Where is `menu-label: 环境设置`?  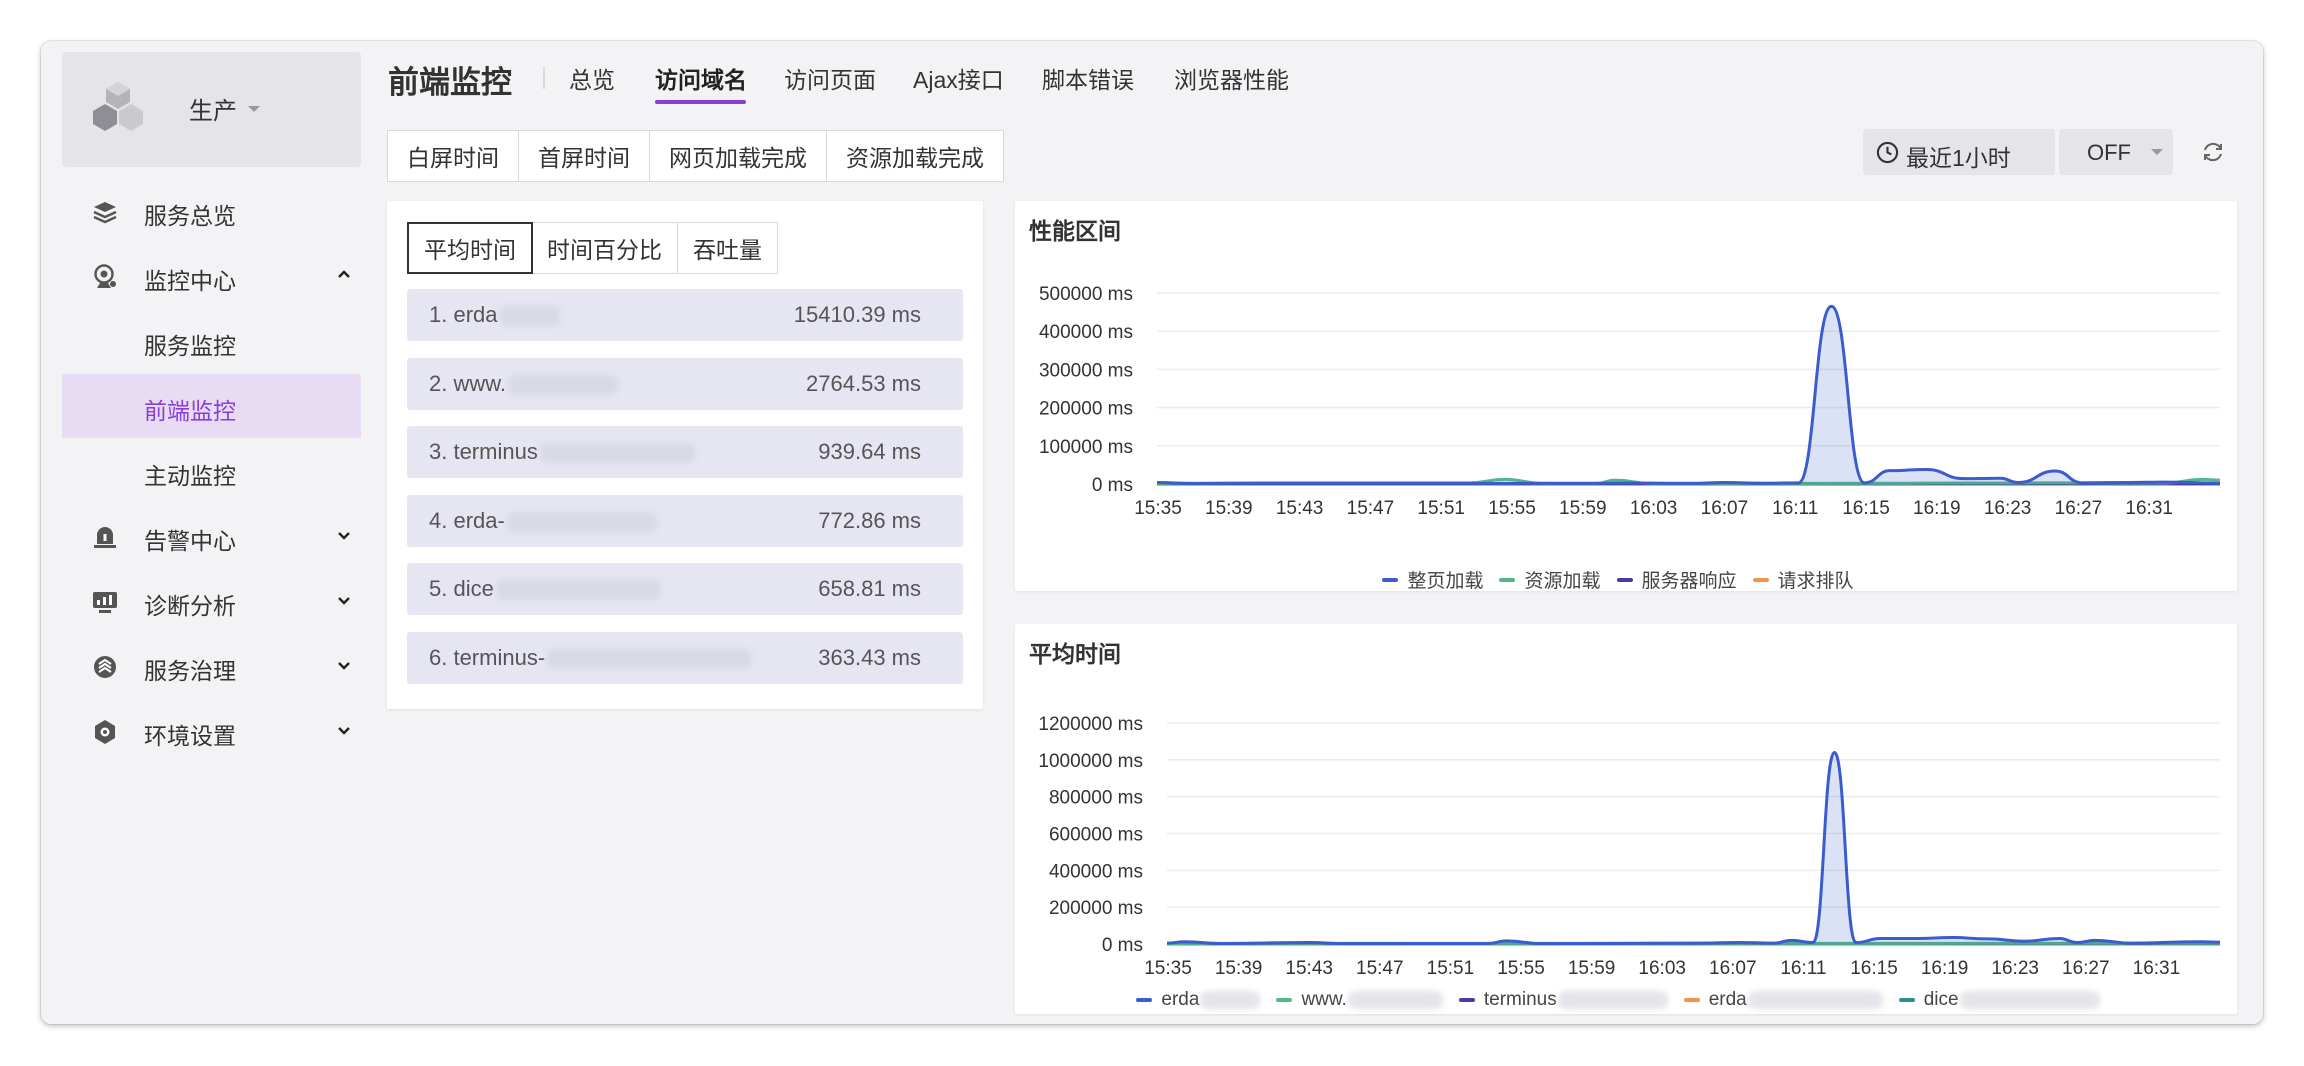 menu-label: 环境设置 is located at coordinates (190, 736).